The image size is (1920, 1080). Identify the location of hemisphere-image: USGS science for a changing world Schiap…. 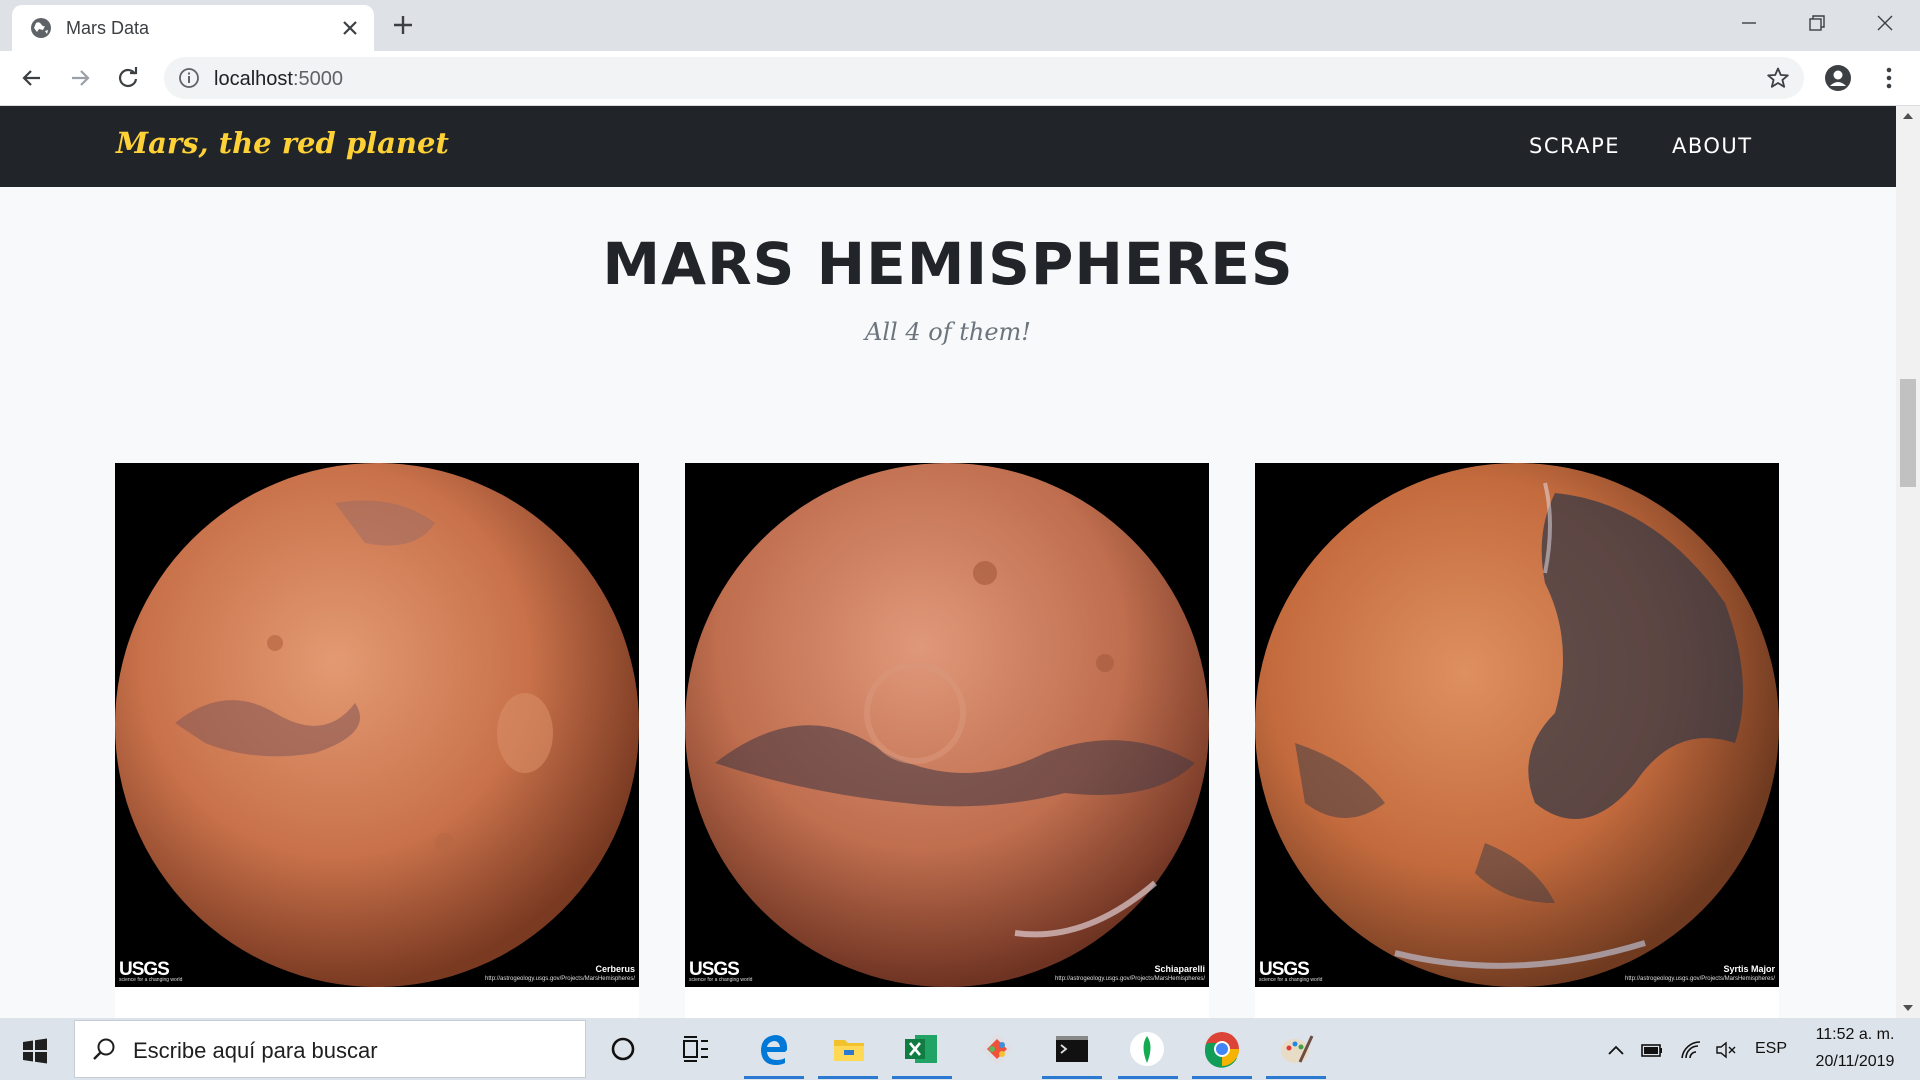
(947, 725).